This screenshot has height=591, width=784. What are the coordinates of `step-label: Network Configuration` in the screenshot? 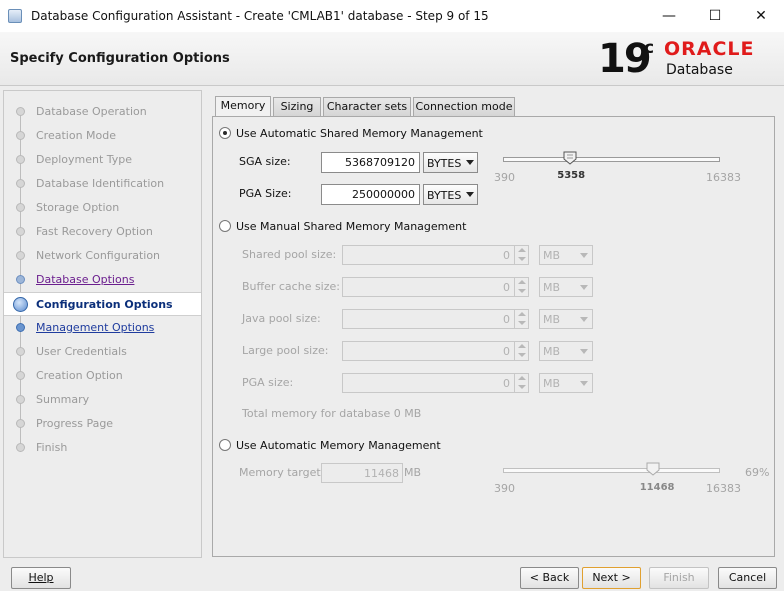 It's located at (98, 255).